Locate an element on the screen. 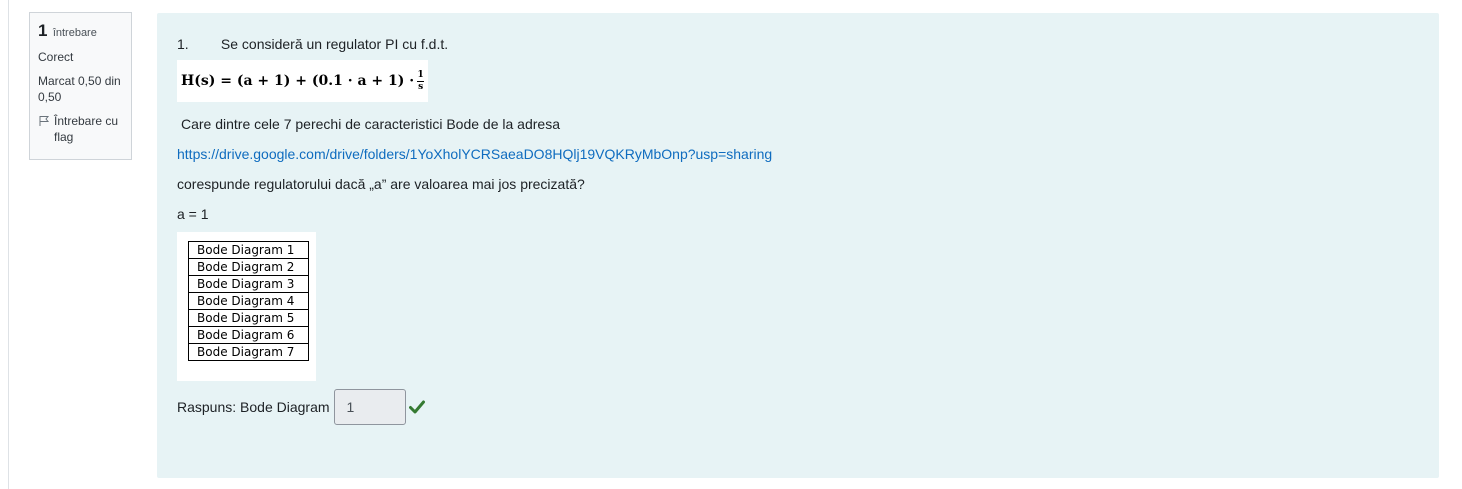 This screenshot has width=1462, height=489. question-word: întrebare is located at coordinates (74, 33).